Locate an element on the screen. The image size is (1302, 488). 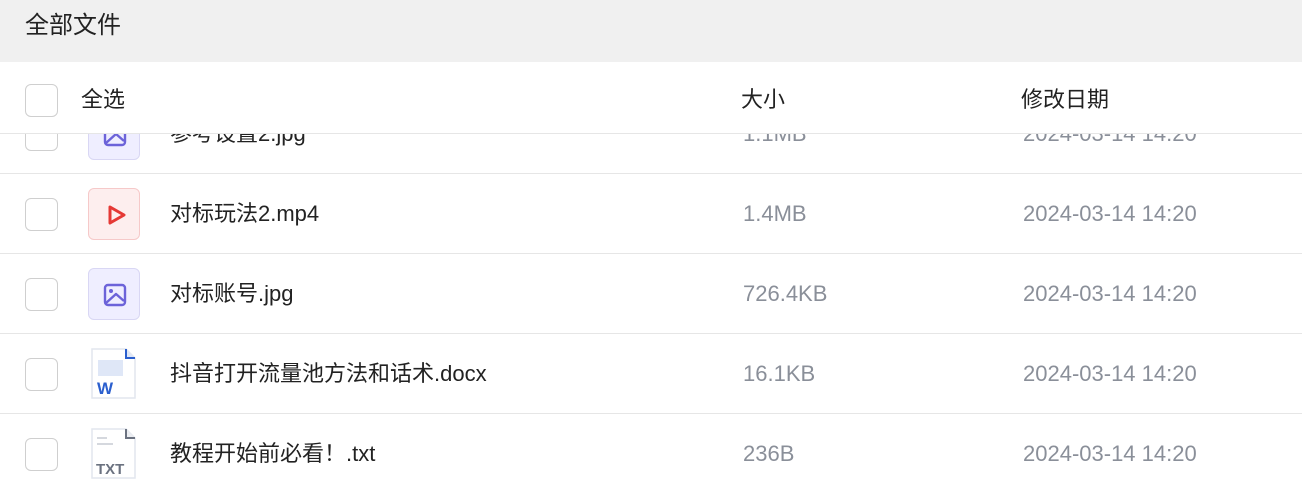
file-name: 对标账号.jpg is located at coordinates (231, 294).